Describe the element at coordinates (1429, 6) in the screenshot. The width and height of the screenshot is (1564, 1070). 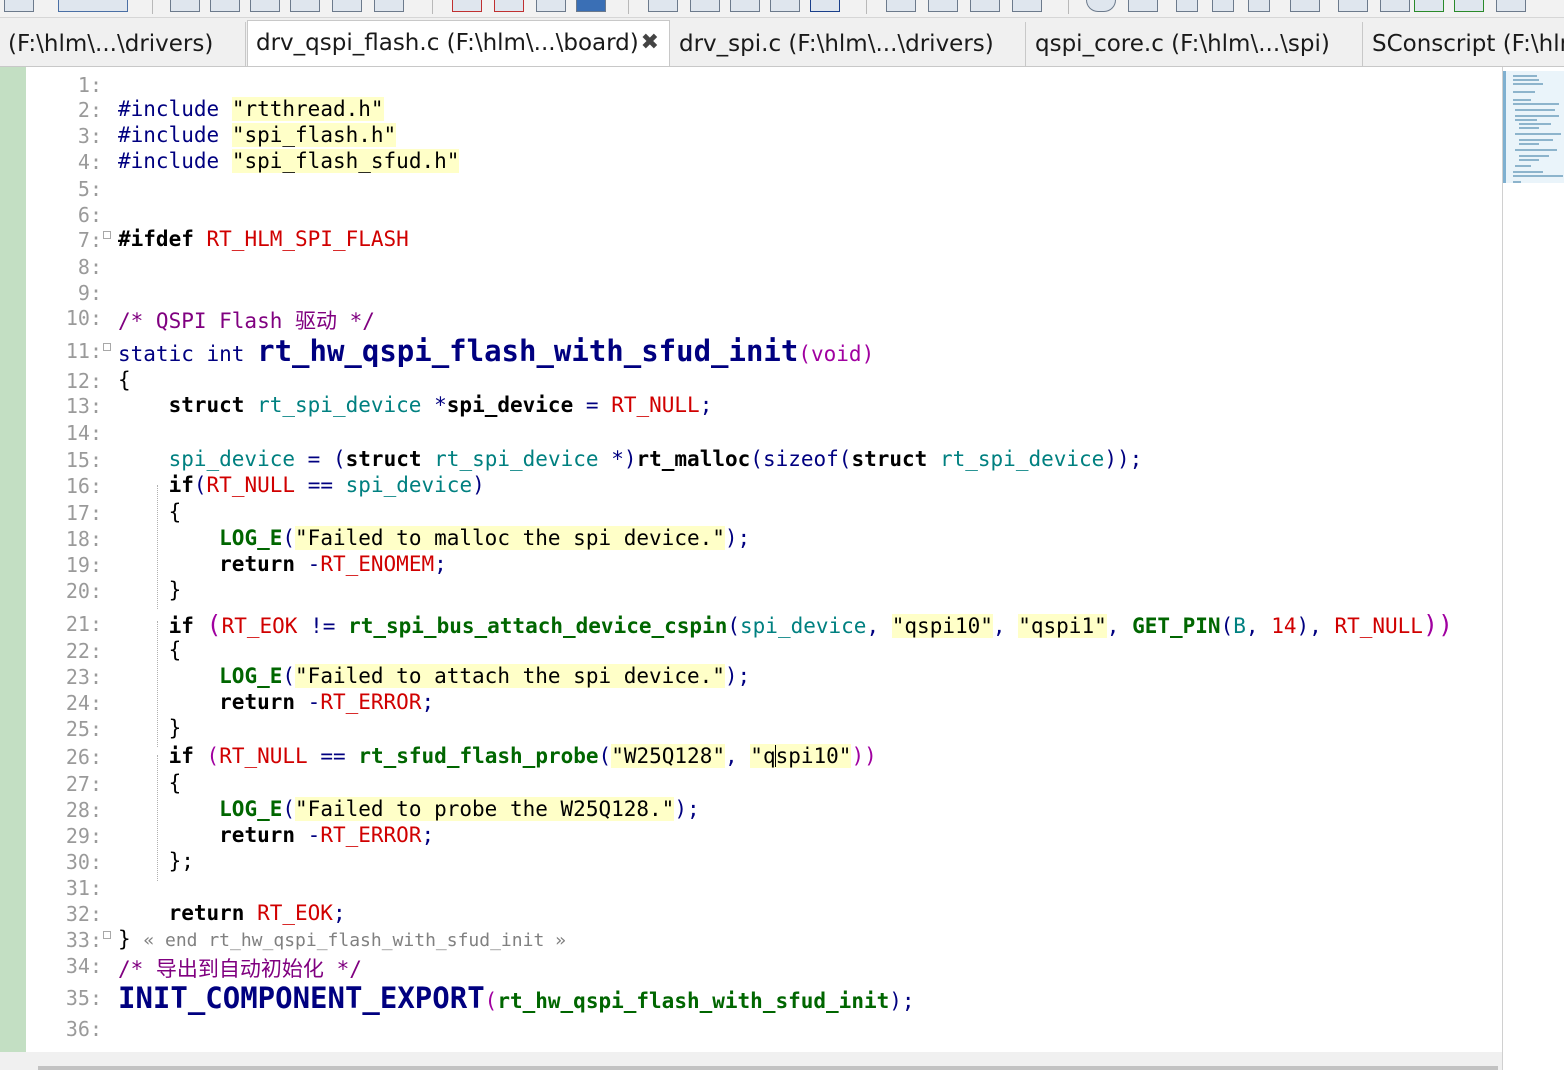
I see `arrows-icon` at that location.